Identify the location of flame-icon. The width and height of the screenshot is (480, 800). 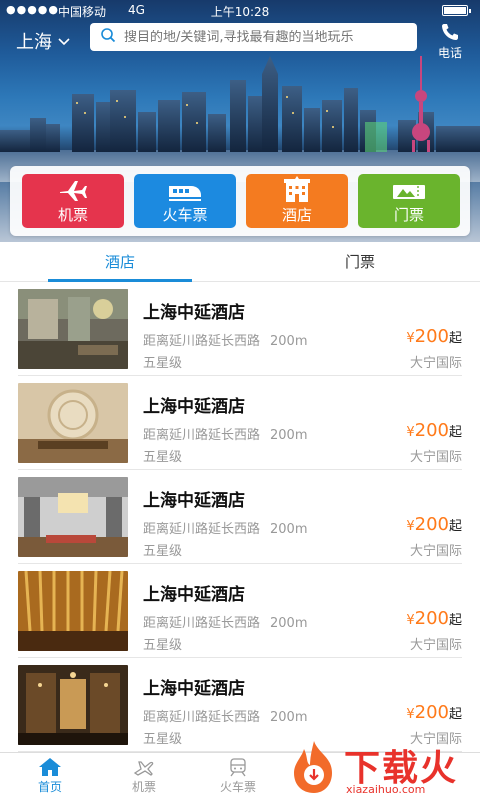
(313, 767).